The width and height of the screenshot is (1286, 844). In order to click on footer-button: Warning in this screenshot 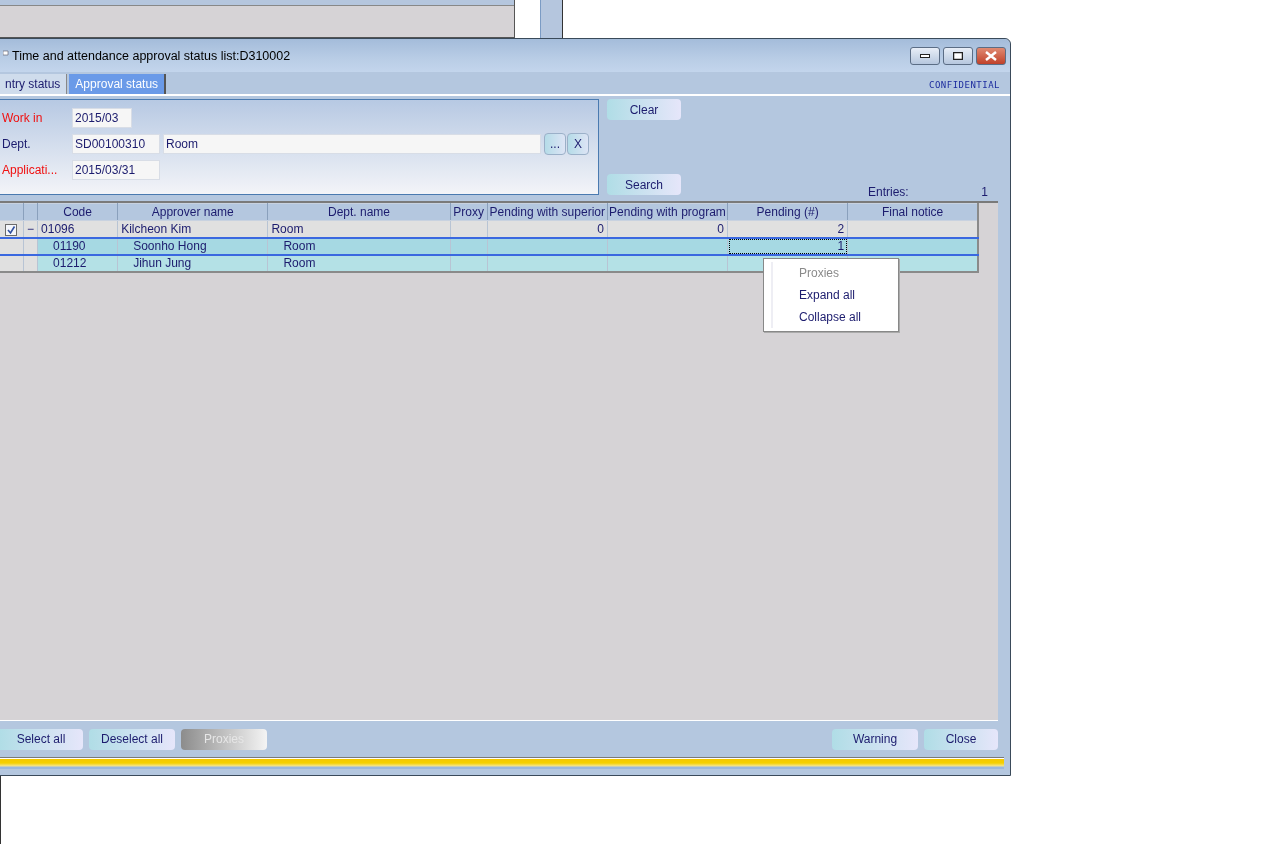, I will do `click(875, 739)`.